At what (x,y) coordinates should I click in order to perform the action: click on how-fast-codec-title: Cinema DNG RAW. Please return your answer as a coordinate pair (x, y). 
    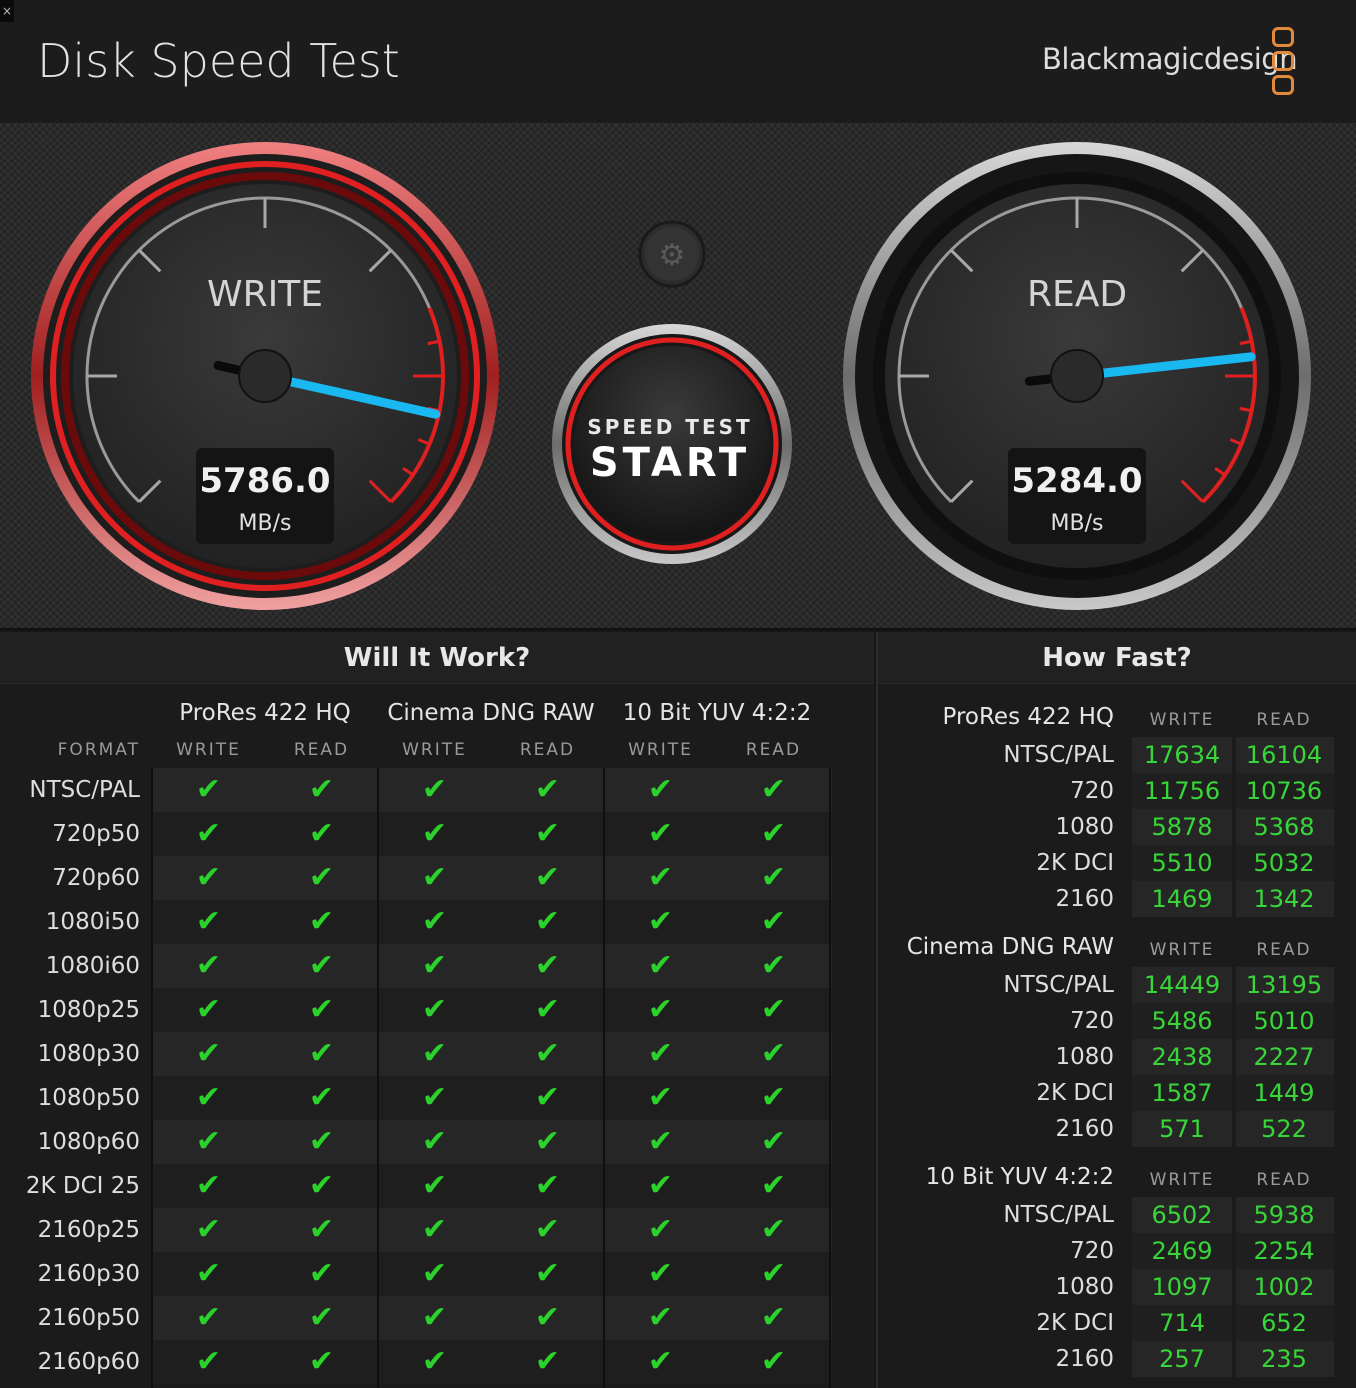
    Looking at the image, I should click on (1010, 947).